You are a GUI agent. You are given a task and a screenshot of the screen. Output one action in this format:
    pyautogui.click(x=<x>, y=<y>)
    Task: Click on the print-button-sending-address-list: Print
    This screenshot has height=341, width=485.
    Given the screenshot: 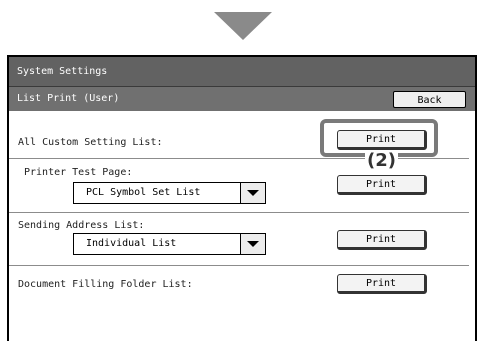 What is the action you would take?
    pyautogui.click(x=382, y=240)
    